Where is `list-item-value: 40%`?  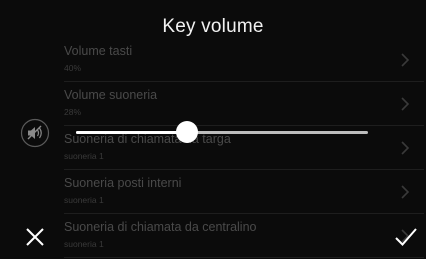 list-item-value: 40% is located at coordinates (73, 68).